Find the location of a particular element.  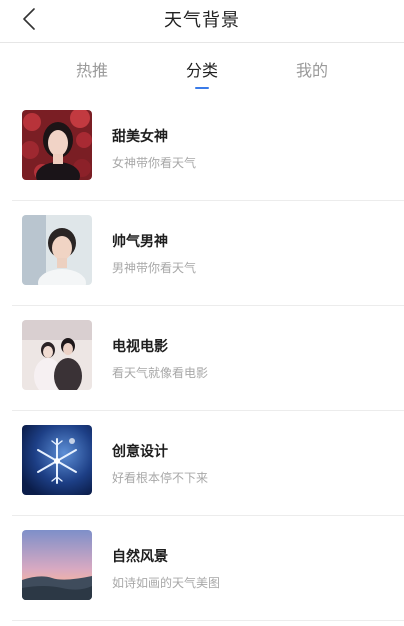

top-bar: 天气背景 is located at coordinates (202, 21).